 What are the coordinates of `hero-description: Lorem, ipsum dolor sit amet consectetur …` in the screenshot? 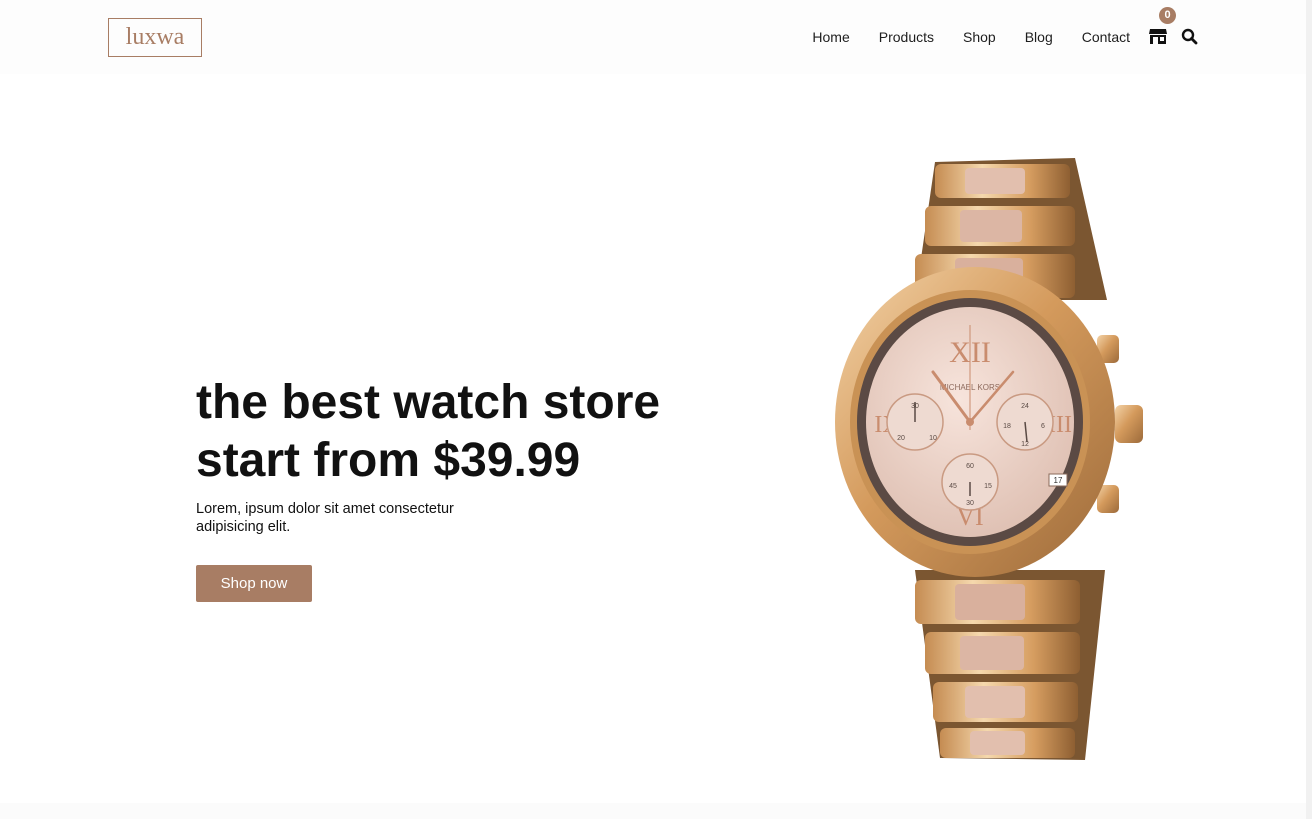 It's located at (325, 518).